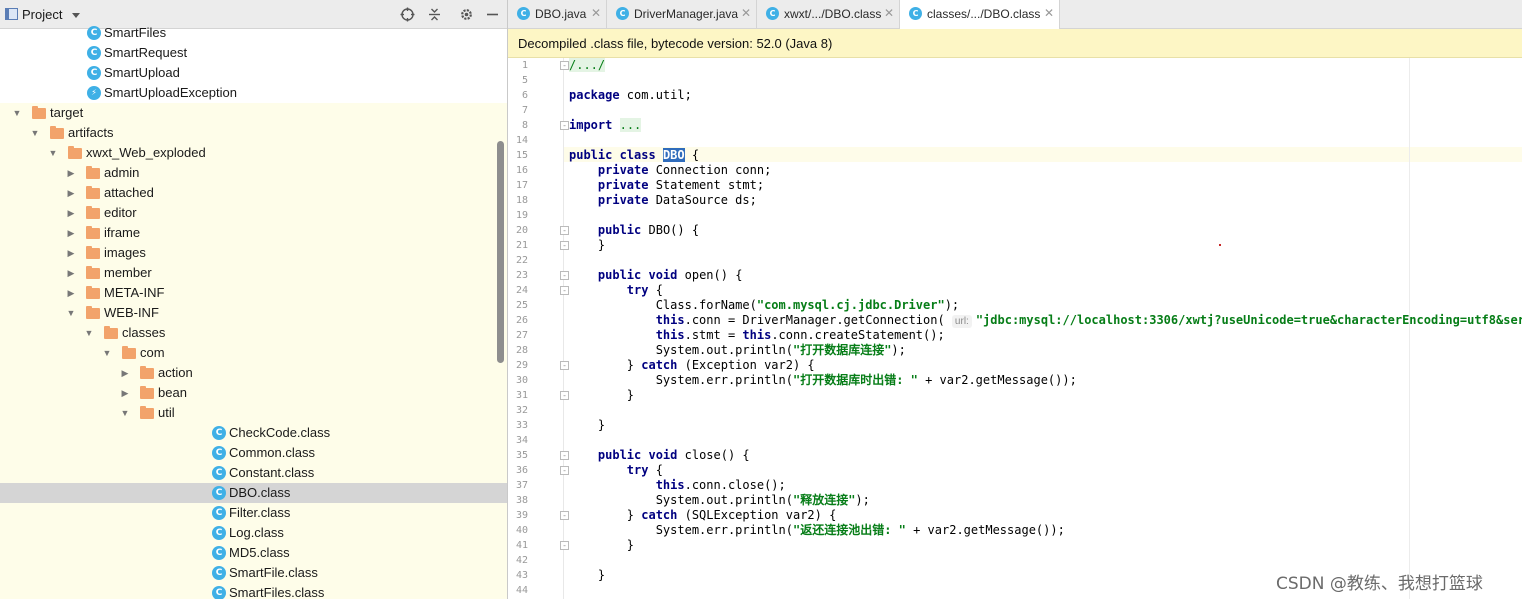 This screenshot has height=599, width=1522. Describe the element at coordinates (634, 230) in the screenshot. I see `code-line: public DBO() {` at that location.